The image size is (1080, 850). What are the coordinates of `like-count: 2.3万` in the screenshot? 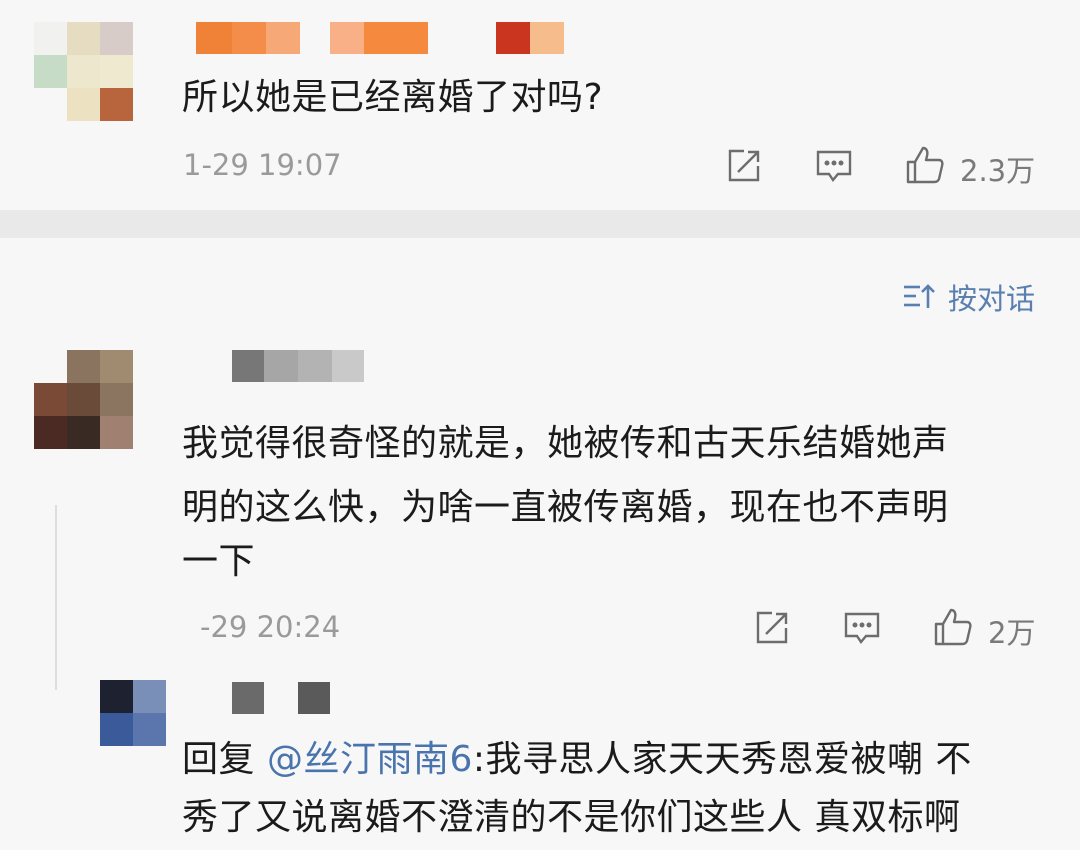 It's located at (998, 171).